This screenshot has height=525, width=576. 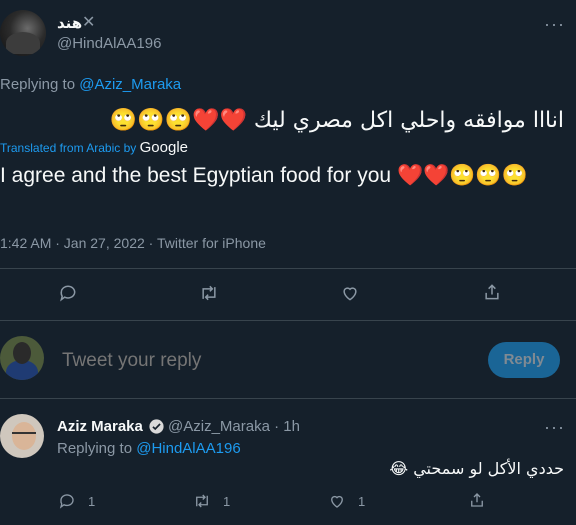 What do you see at coordinates (156, 429) in the screenshot?
I see `verified-icon` at bounding box center [156, 429].